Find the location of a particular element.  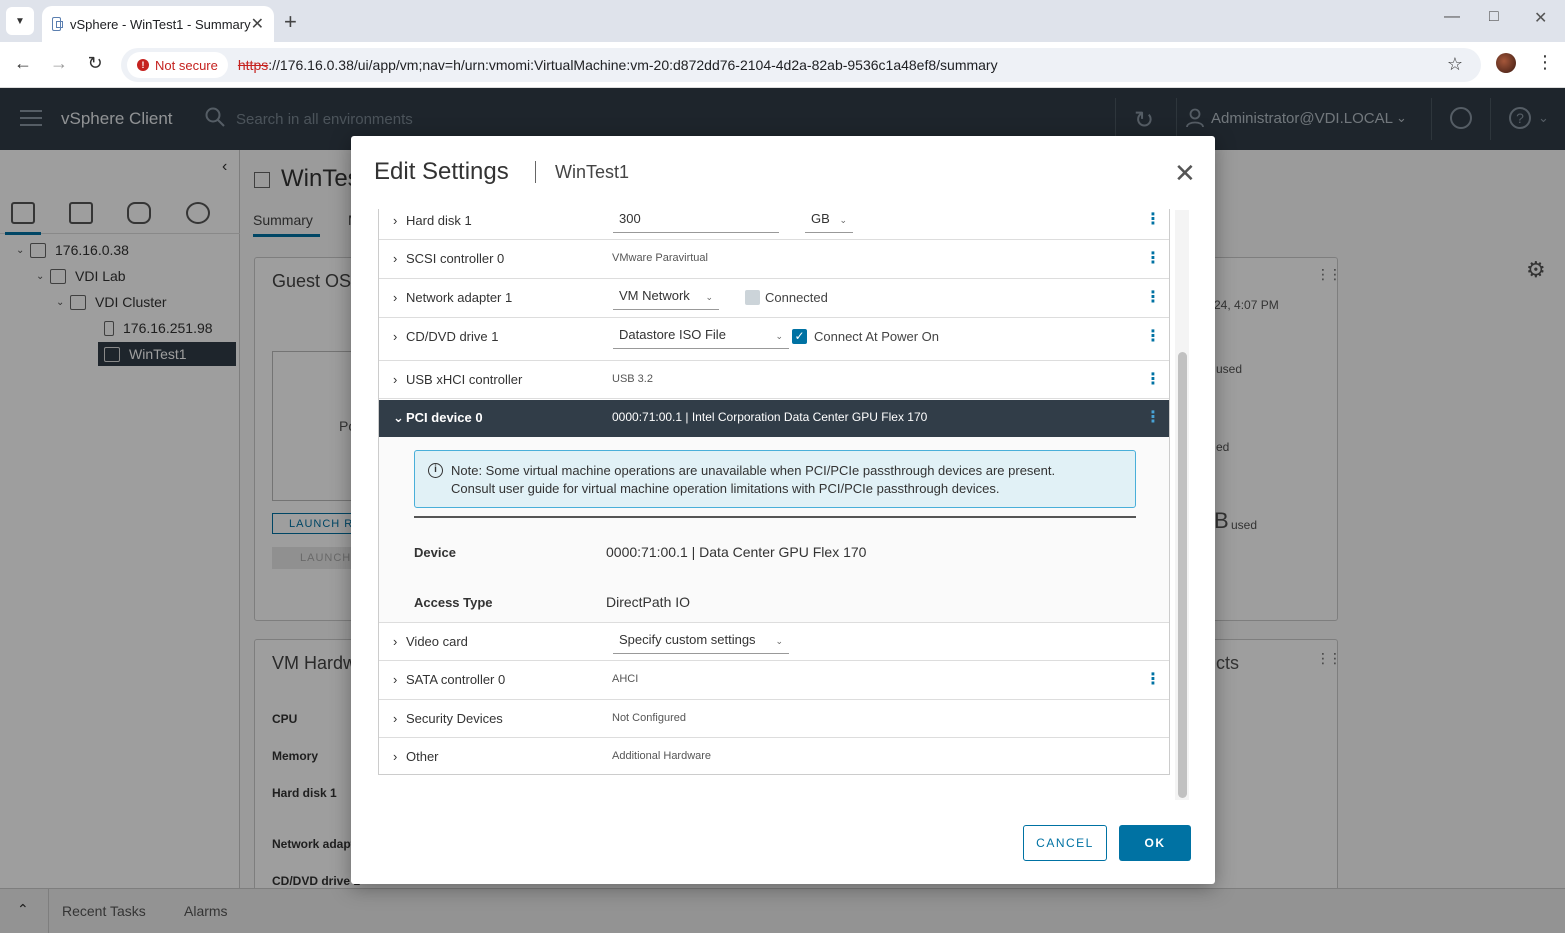

hw-name: SCSI controller 0 is located at coordinates (455, 258).